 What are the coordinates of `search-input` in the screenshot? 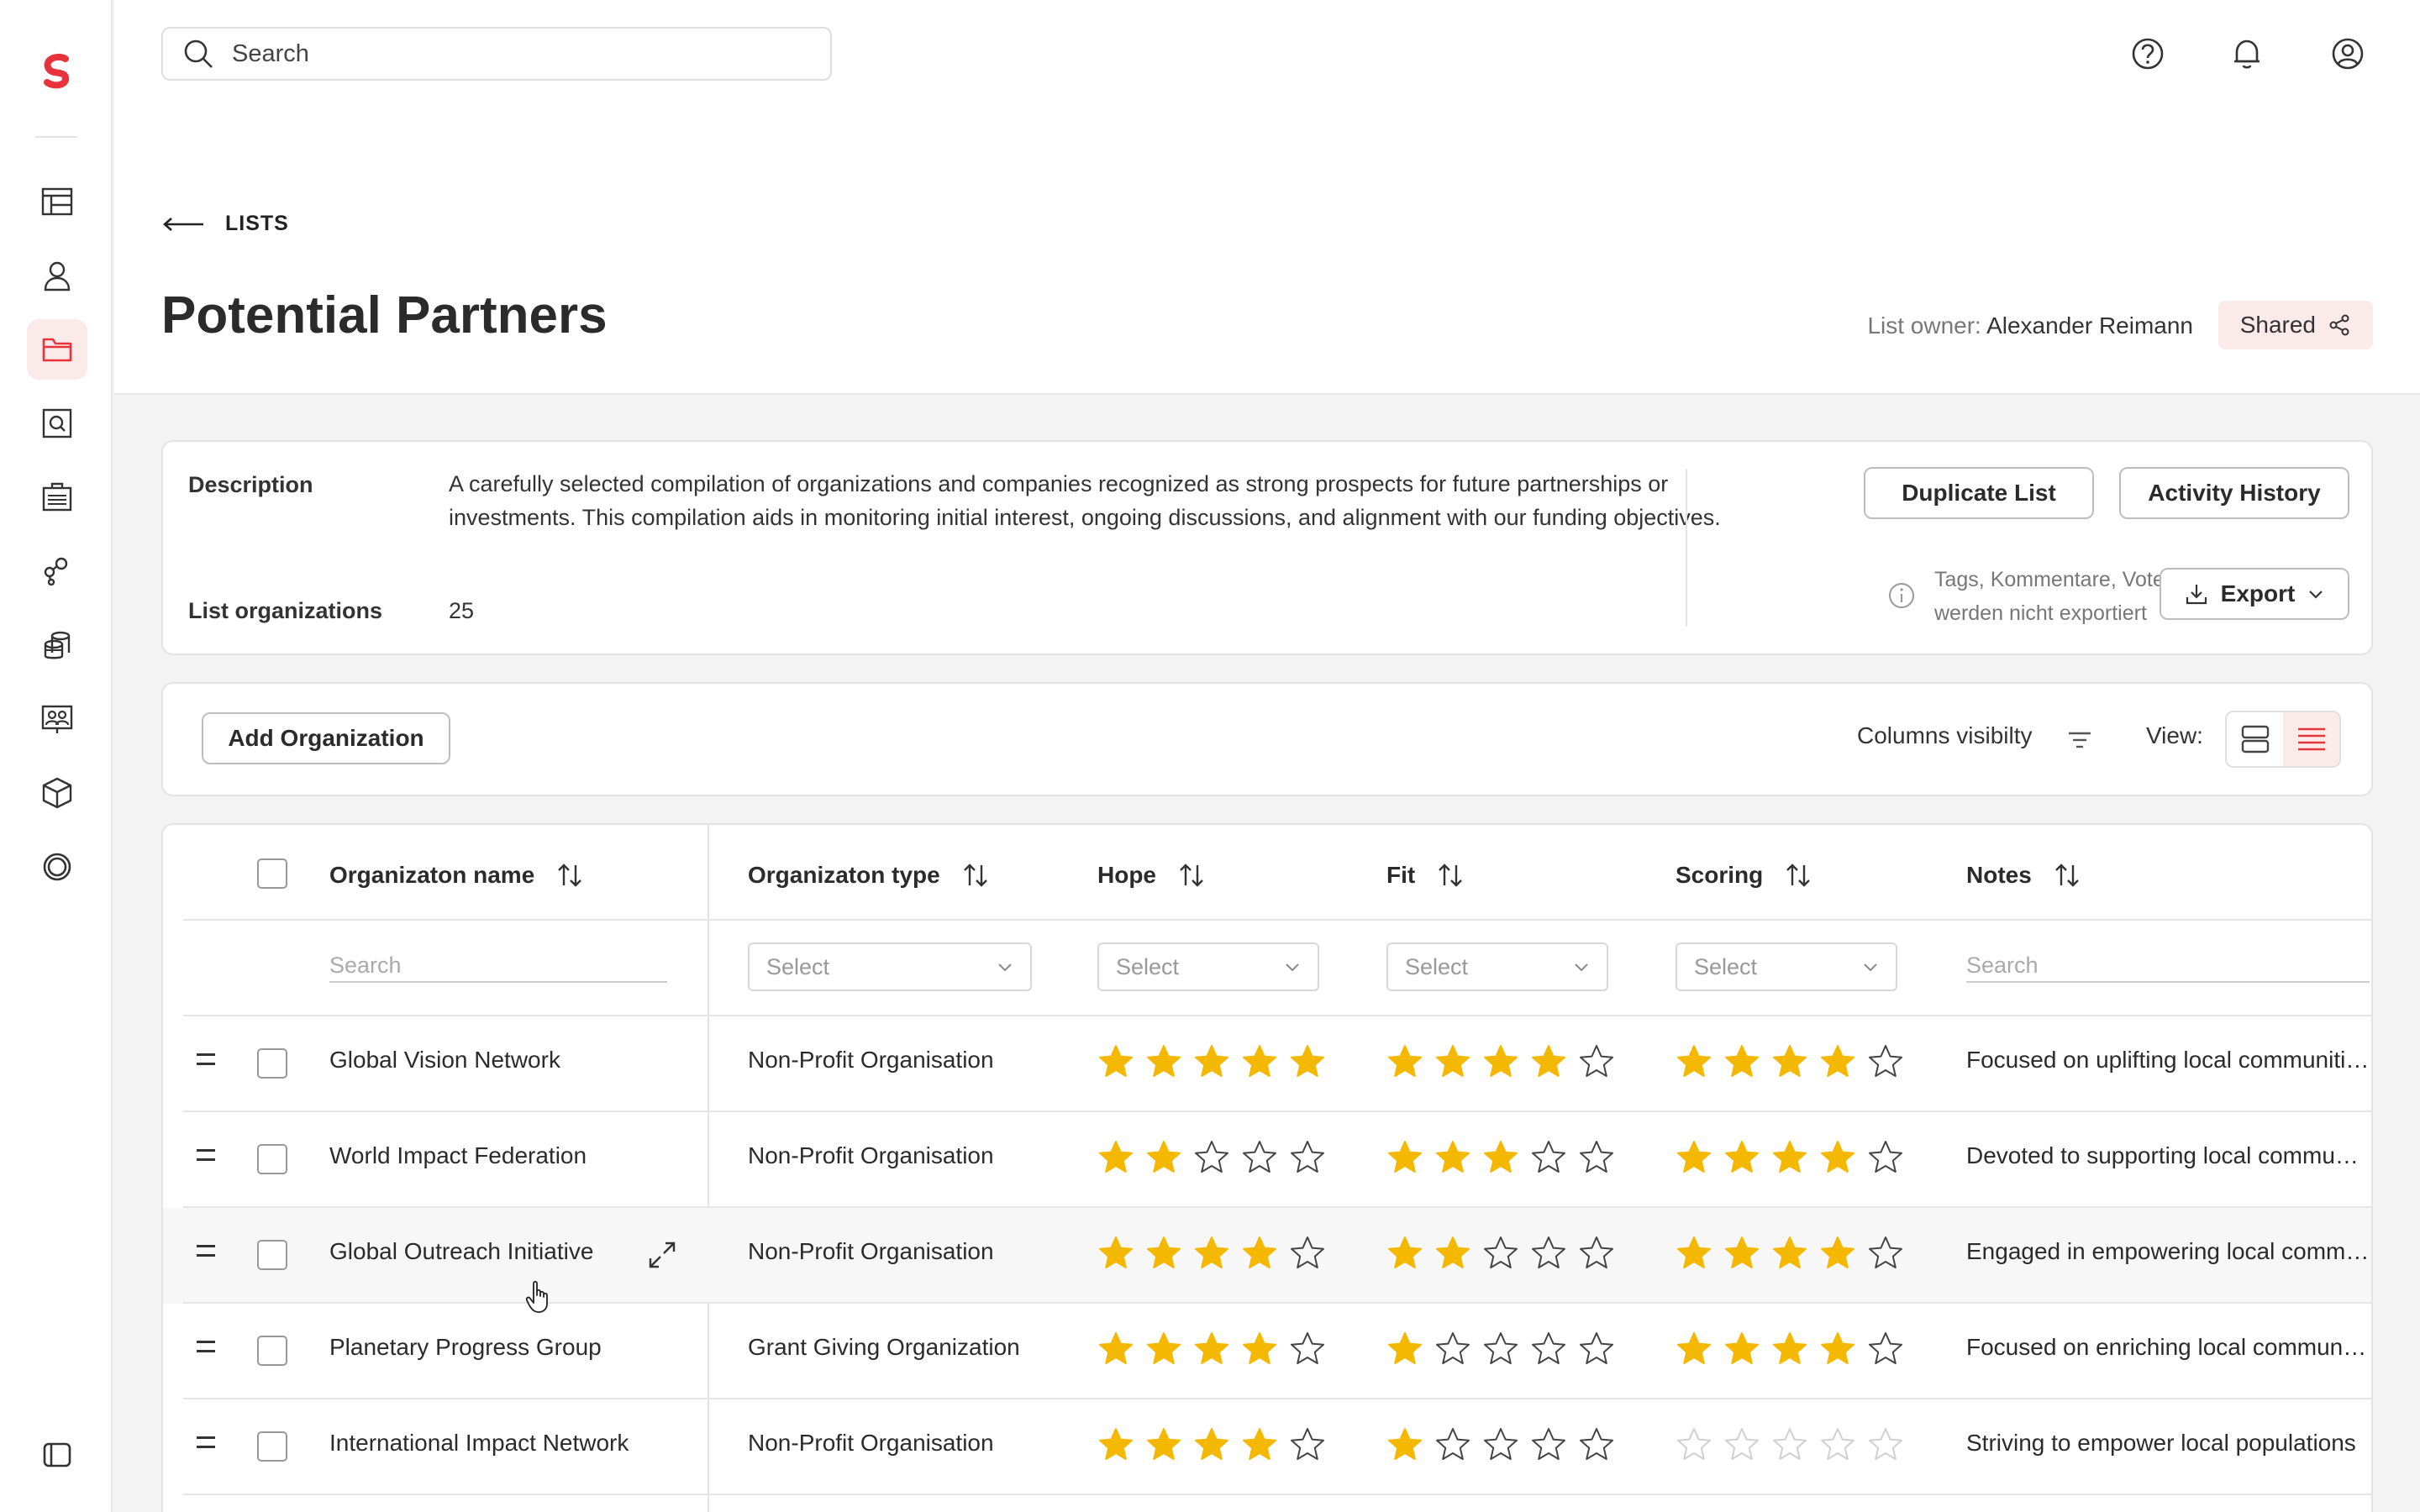 It's located at (484, 53).